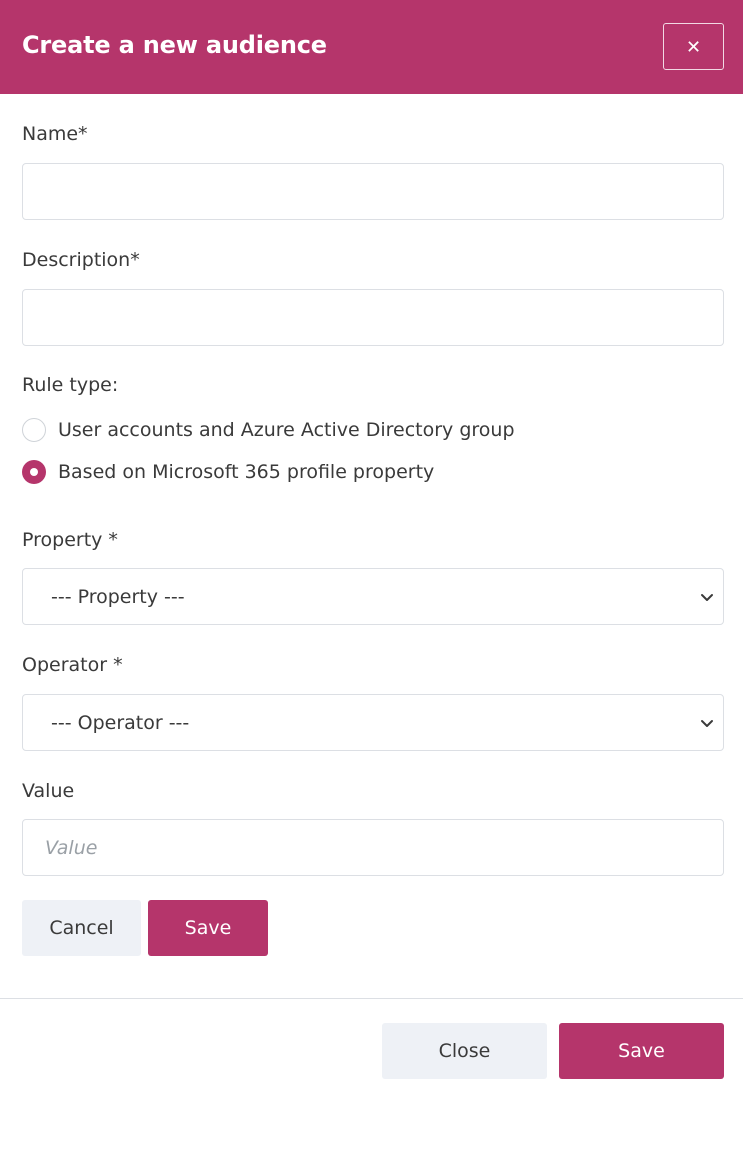 Image resolution: width=743 pixels, height=1150 pixels. I want to click on dialog-title: Create a new audience, so click(174, 45).